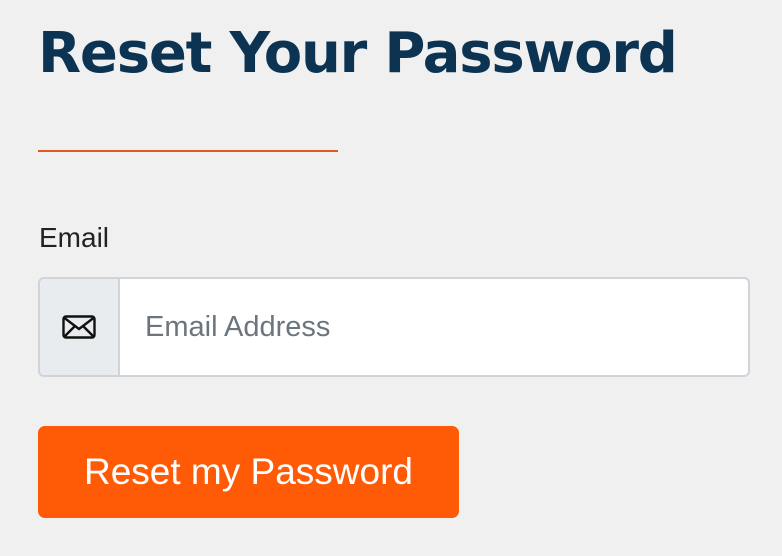 The height and width of the screenshot is (556, 782). What do you see at coordinates (434, 327) in the screenshot?
I see `email-input` at bounding box center [434, 327].